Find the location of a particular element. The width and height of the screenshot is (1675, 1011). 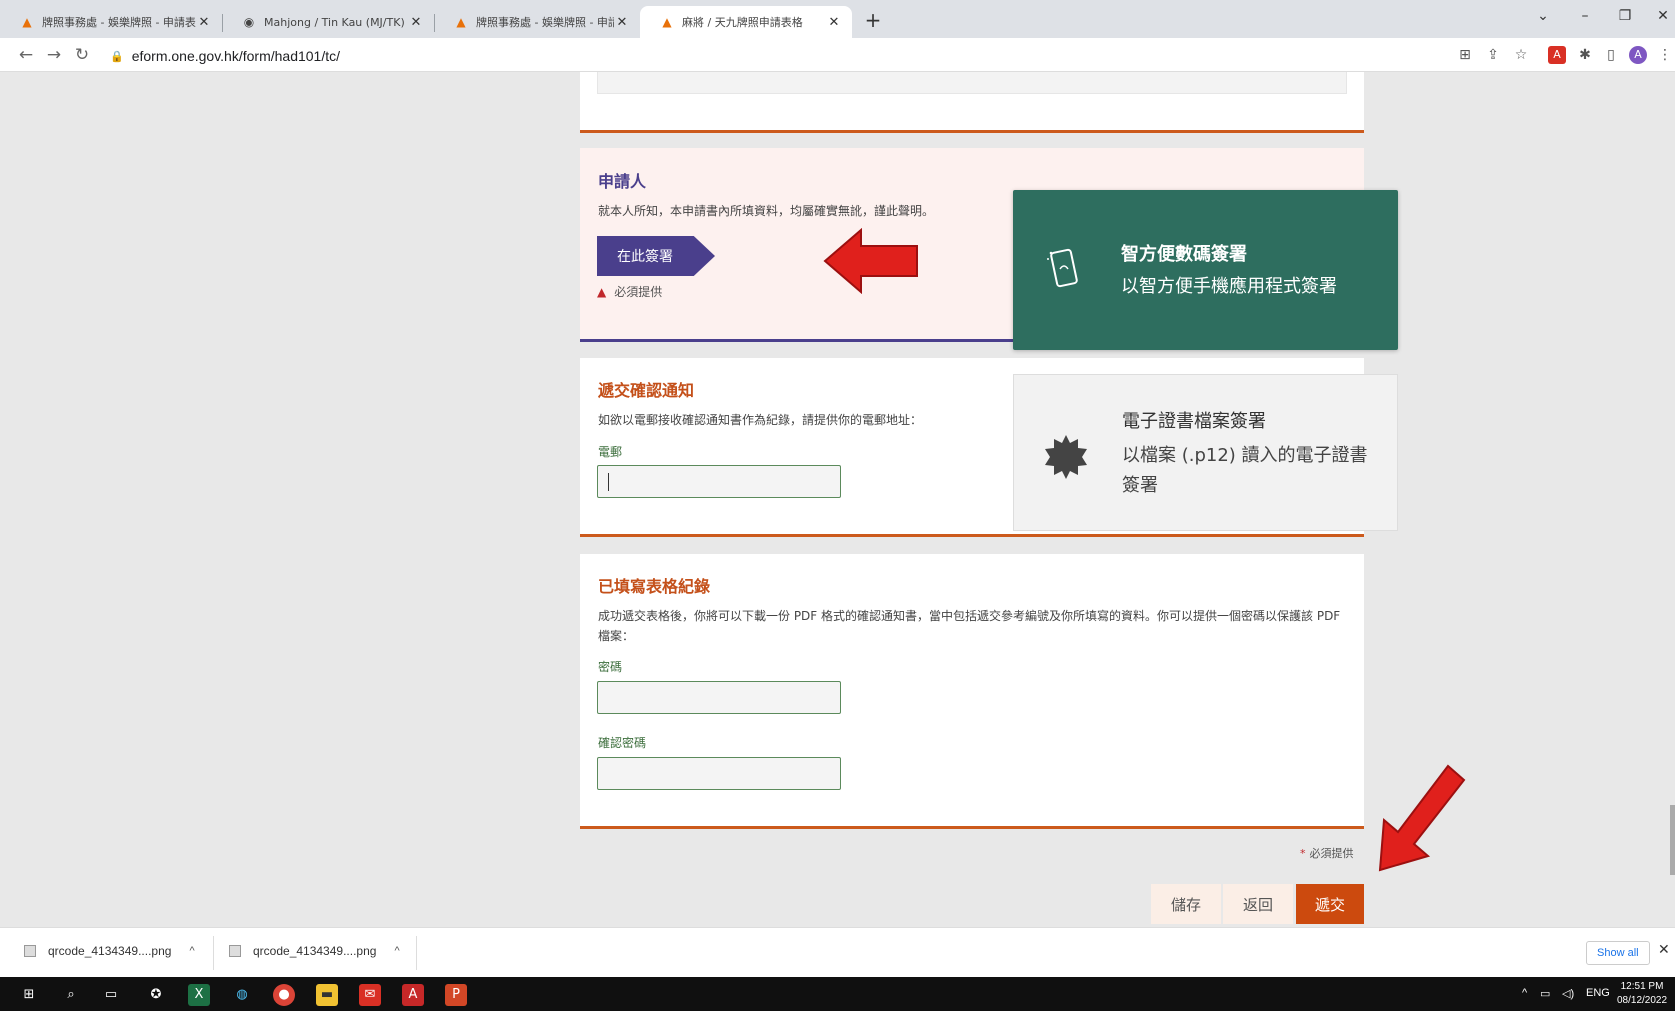

system-clock: 12:51 PM 08/12/2022 is located at coordinates (1642, 994).